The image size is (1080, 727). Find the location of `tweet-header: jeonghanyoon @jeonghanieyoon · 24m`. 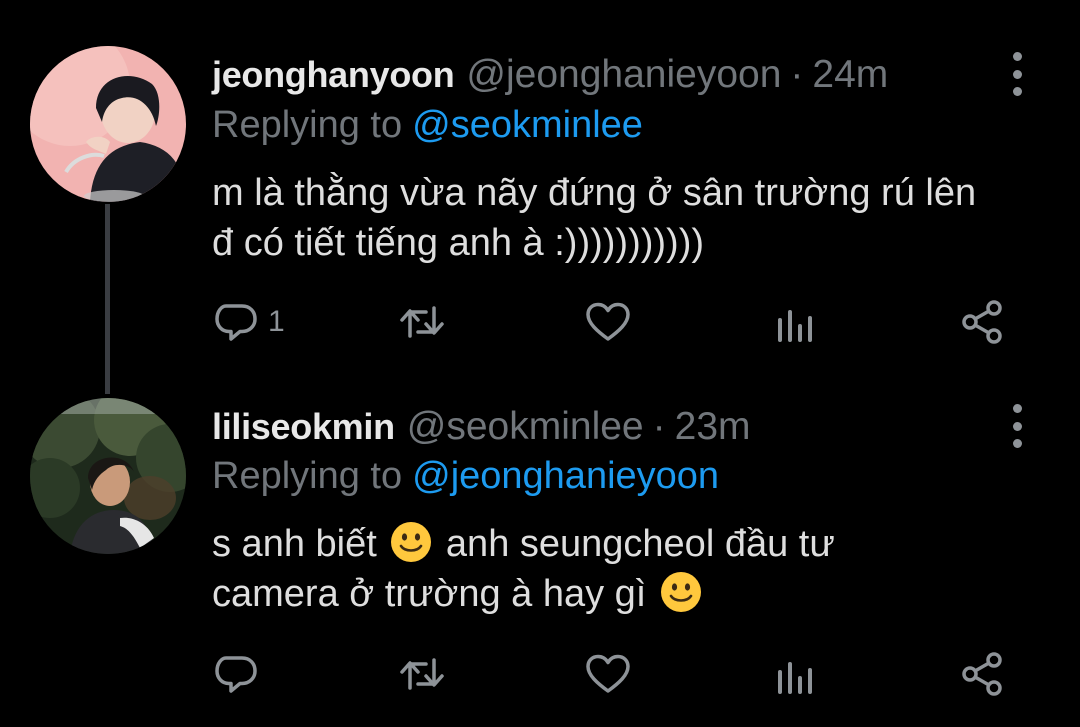

tweet-header: jeonghanyoon @jeonghanieyoon · 24m is located at coordinates (550, 75).